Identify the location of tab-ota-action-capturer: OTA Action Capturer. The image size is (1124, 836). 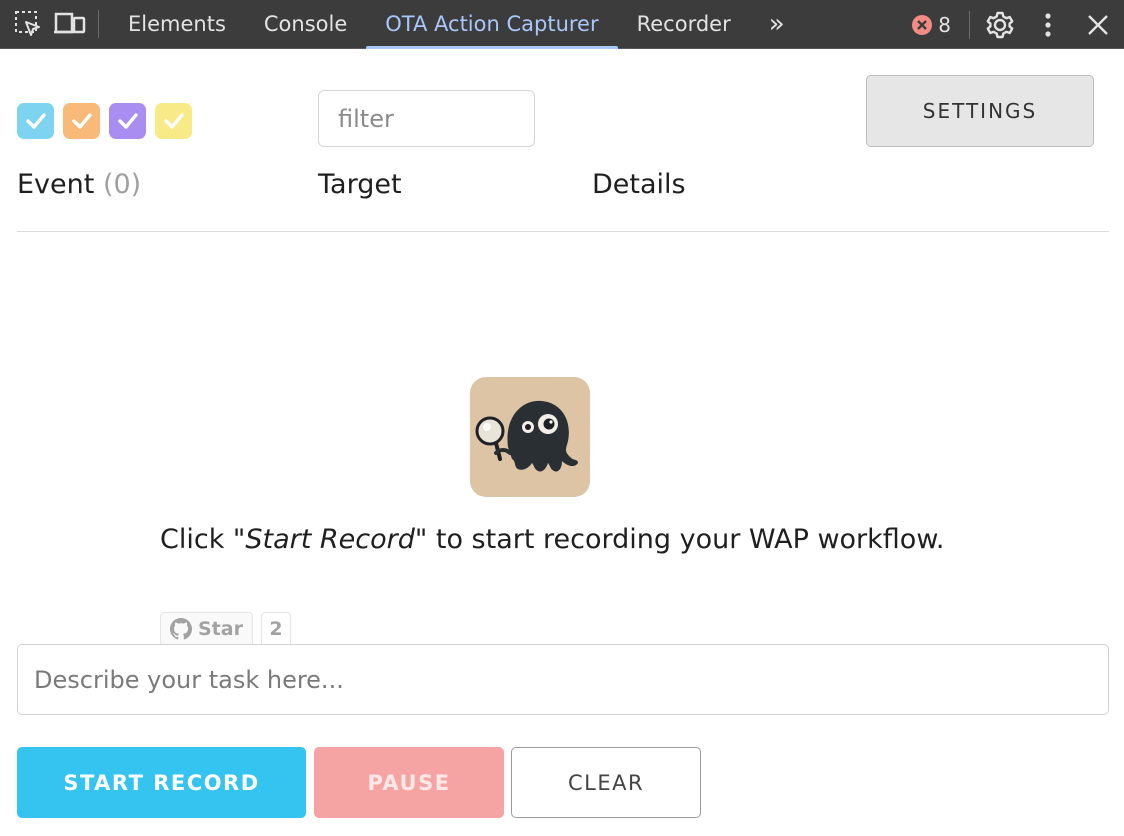
(492, 24).